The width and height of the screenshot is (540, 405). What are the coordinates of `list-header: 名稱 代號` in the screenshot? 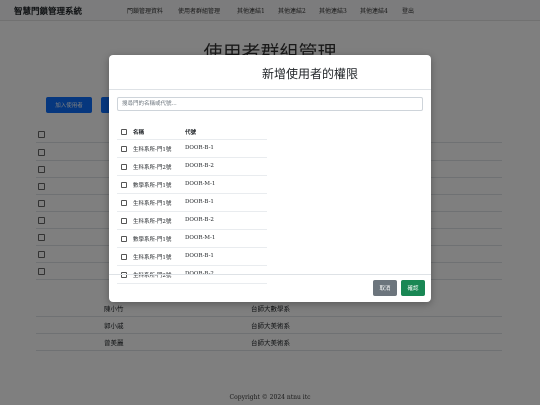 It's located at (192, 132).